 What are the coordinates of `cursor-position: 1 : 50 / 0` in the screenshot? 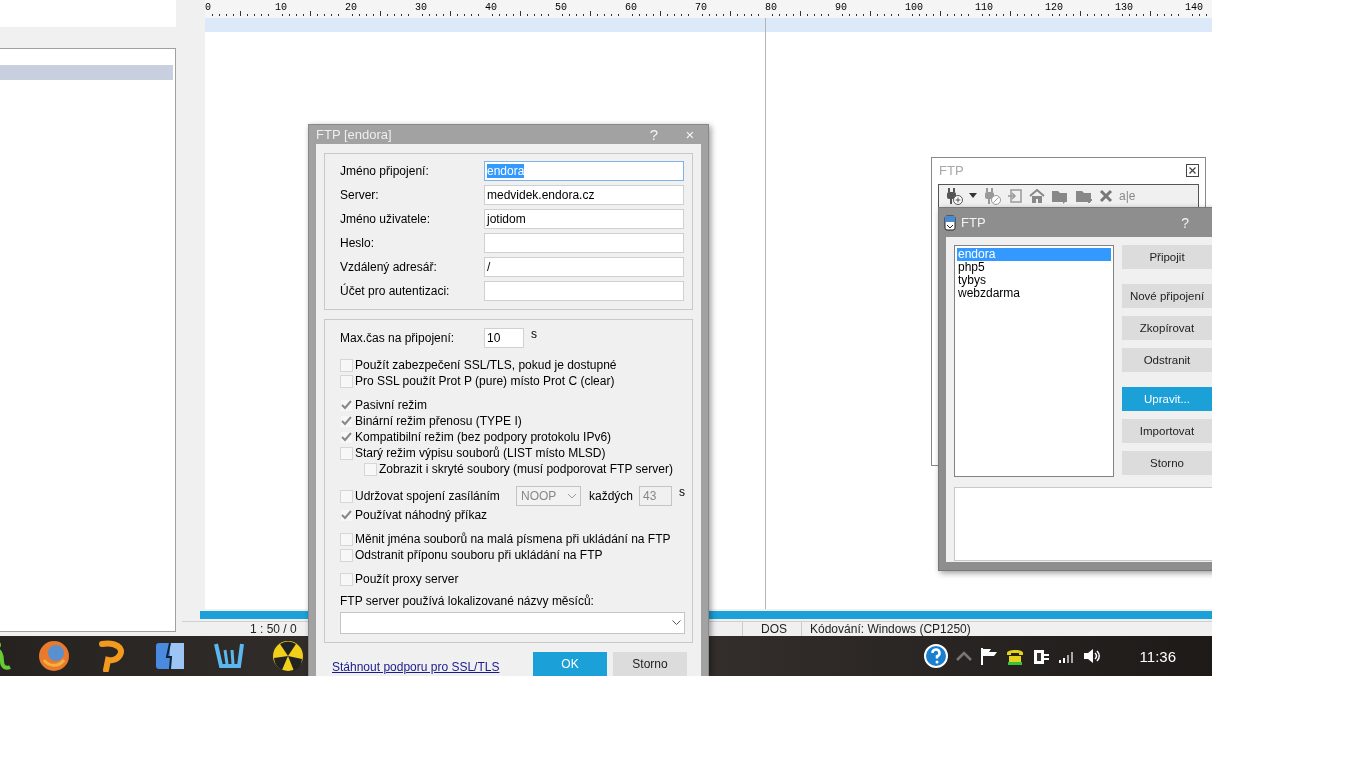 It's located at (273, 629).